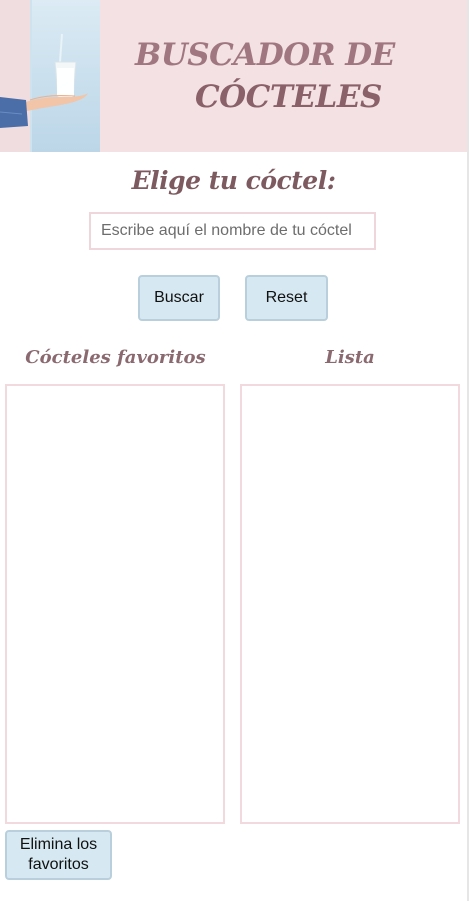 This screenshot has width=469, height=901. What do you see at coordinates (115, 357) in the screenshot?
I see `favorites-heading: Cócteles favoritos` at bounding box center [115, 357].